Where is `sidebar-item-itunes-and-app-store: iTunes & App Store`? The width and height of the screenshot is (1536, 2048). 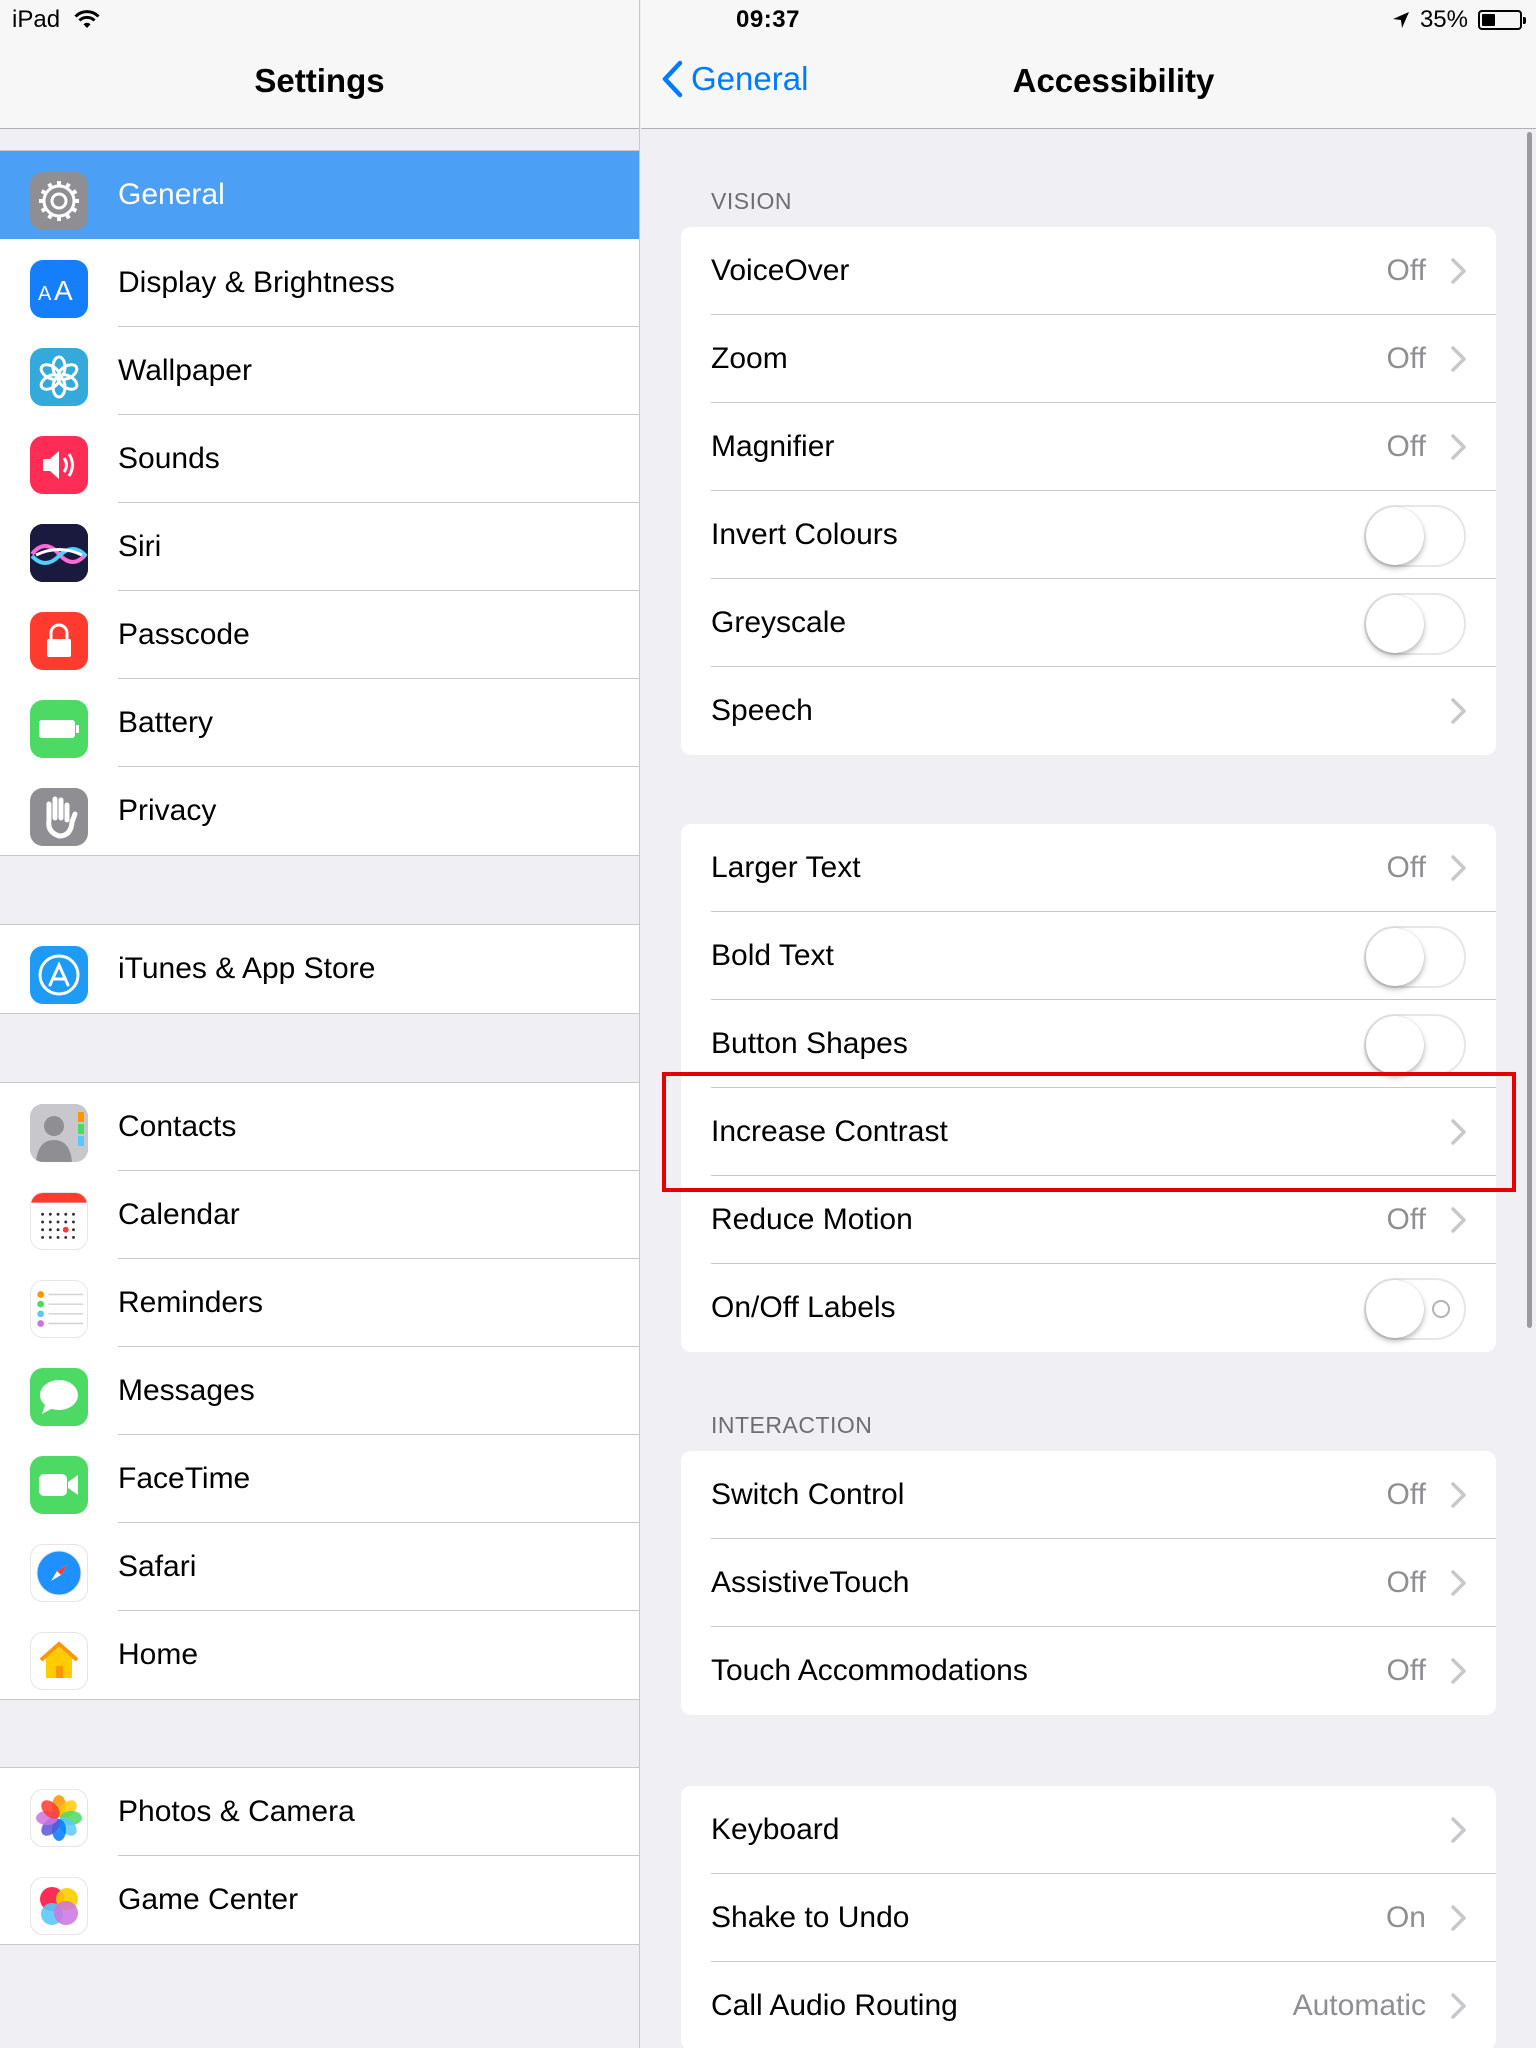 sidebar-item-itunes-and-app-store: iTunes & App Store is located at coordinates (319, 969).